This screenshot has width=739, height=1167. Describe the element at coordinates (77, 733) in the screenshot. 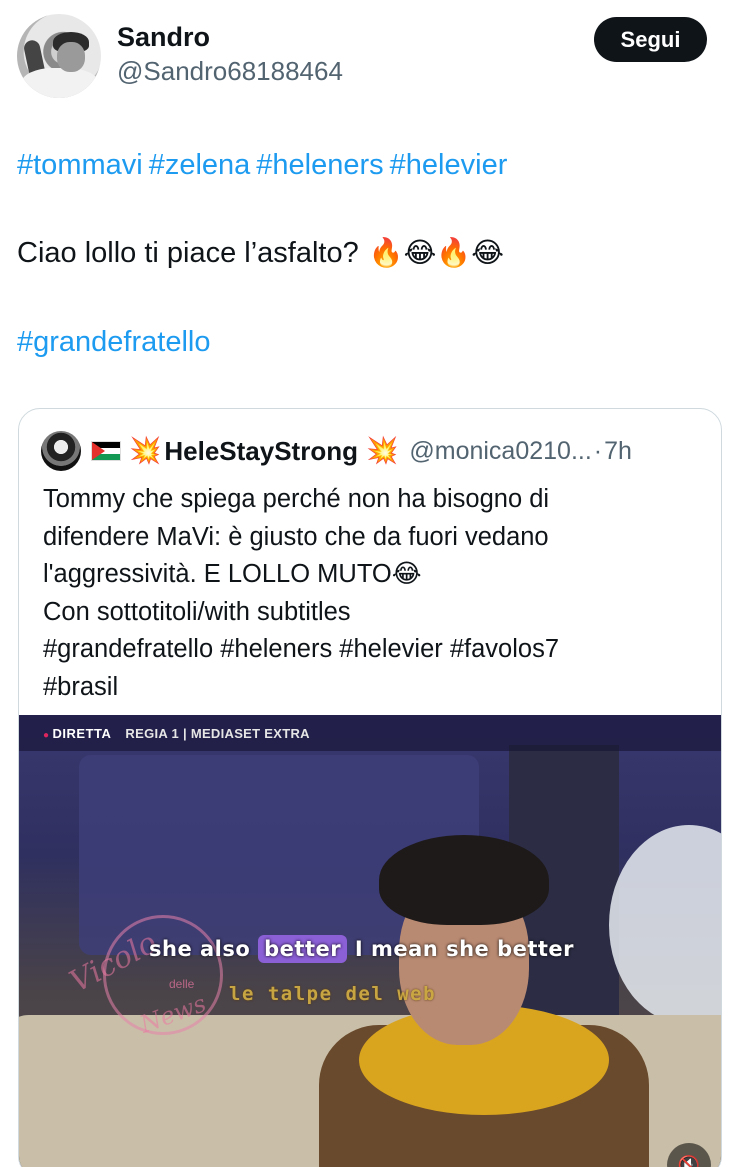

I see `live-label: DIRETTA` at that location.